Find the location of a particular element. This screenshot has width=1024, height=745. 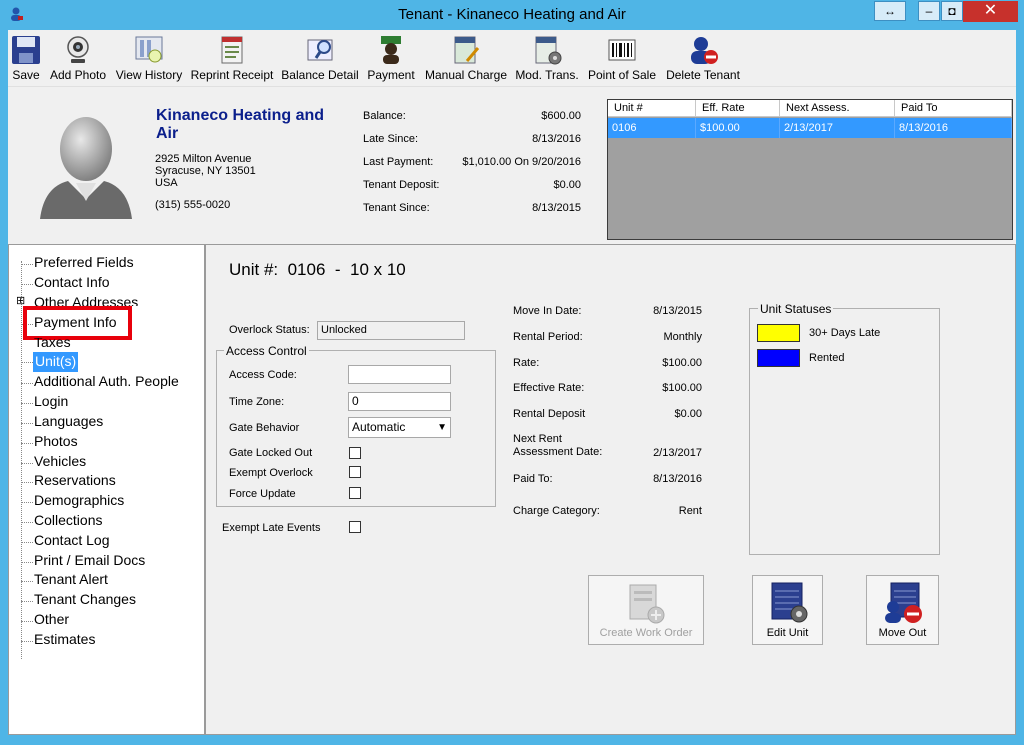

maximize-button: ◘ is located at coordinates (952, 11).